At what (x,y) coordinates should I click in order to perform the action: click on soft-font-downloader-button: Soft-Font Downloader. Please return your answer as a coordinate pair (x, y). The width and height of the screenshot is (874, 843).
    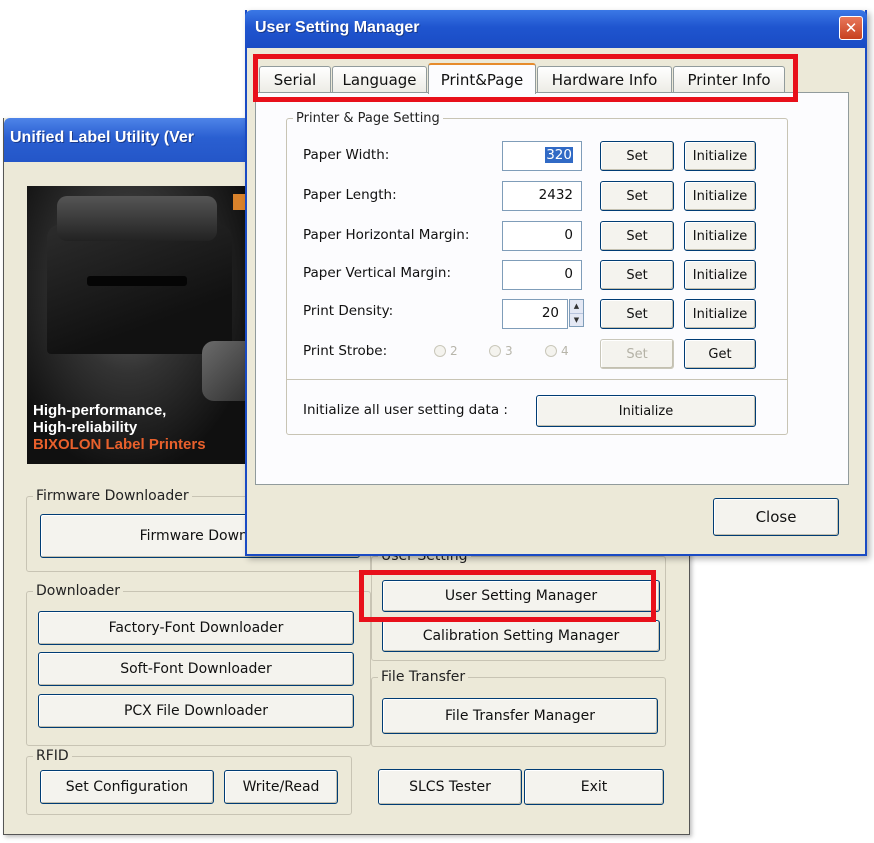
    Looking at the image, I should click on (196, 669).